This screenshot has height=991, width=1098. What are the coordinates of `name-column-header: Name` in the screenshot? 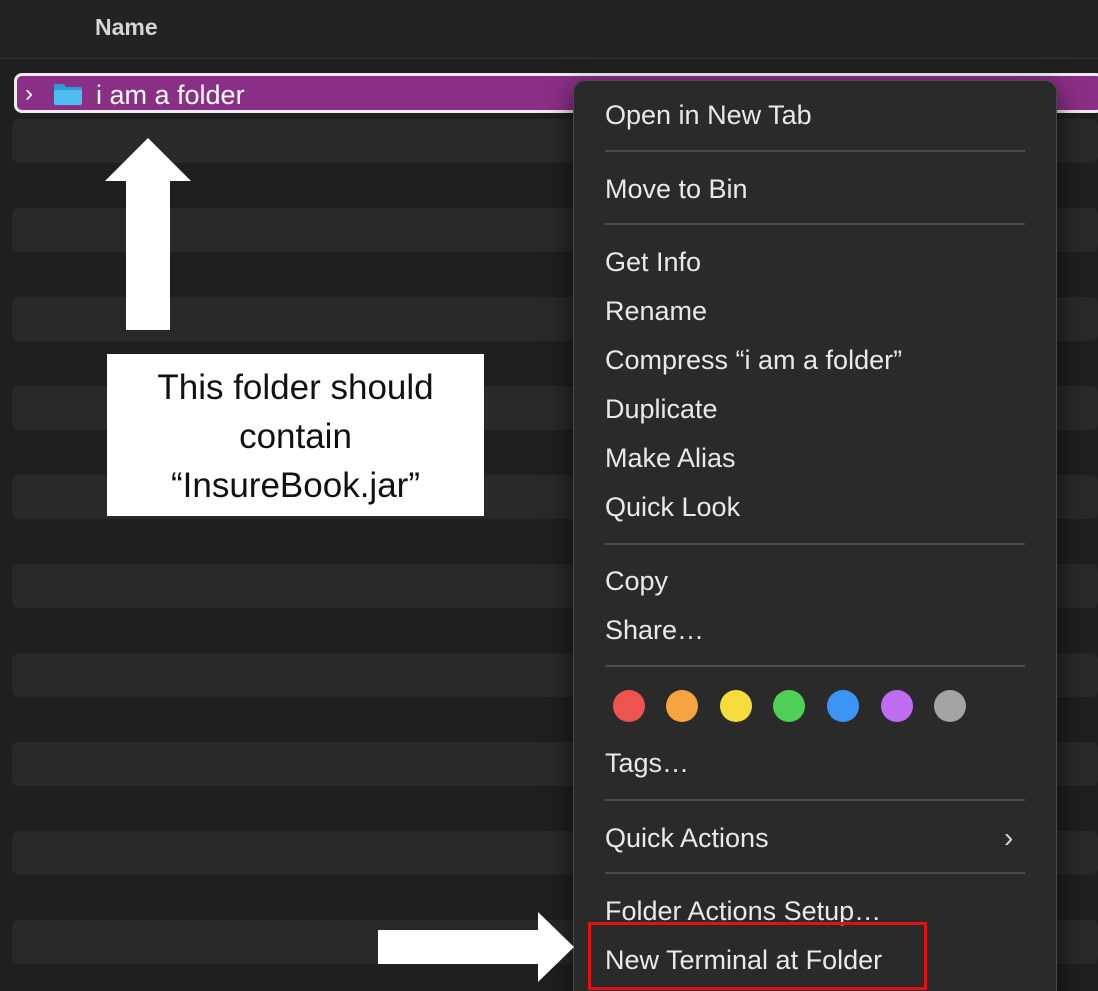 It's located at (126, 27).